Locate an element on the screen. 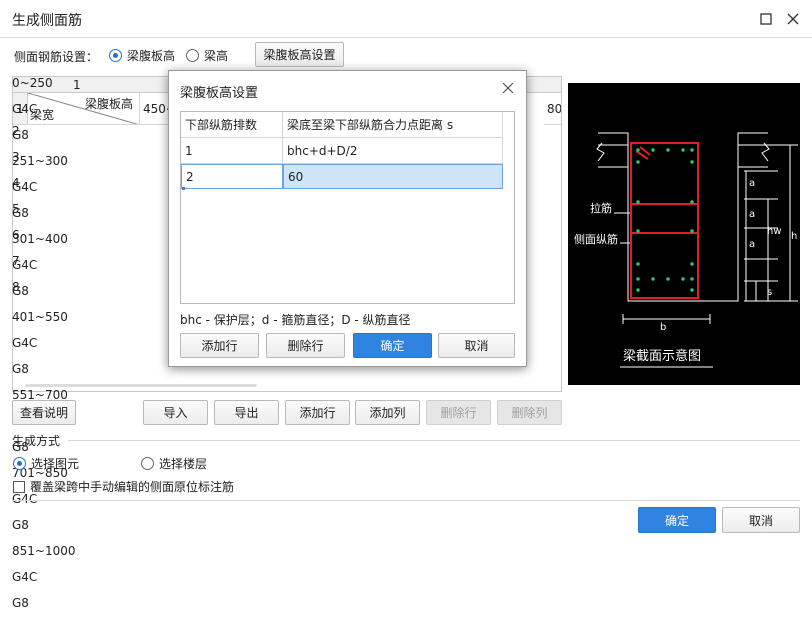  radio-select-floor-label: 选择楼层 is located at coordinates (183, 464).